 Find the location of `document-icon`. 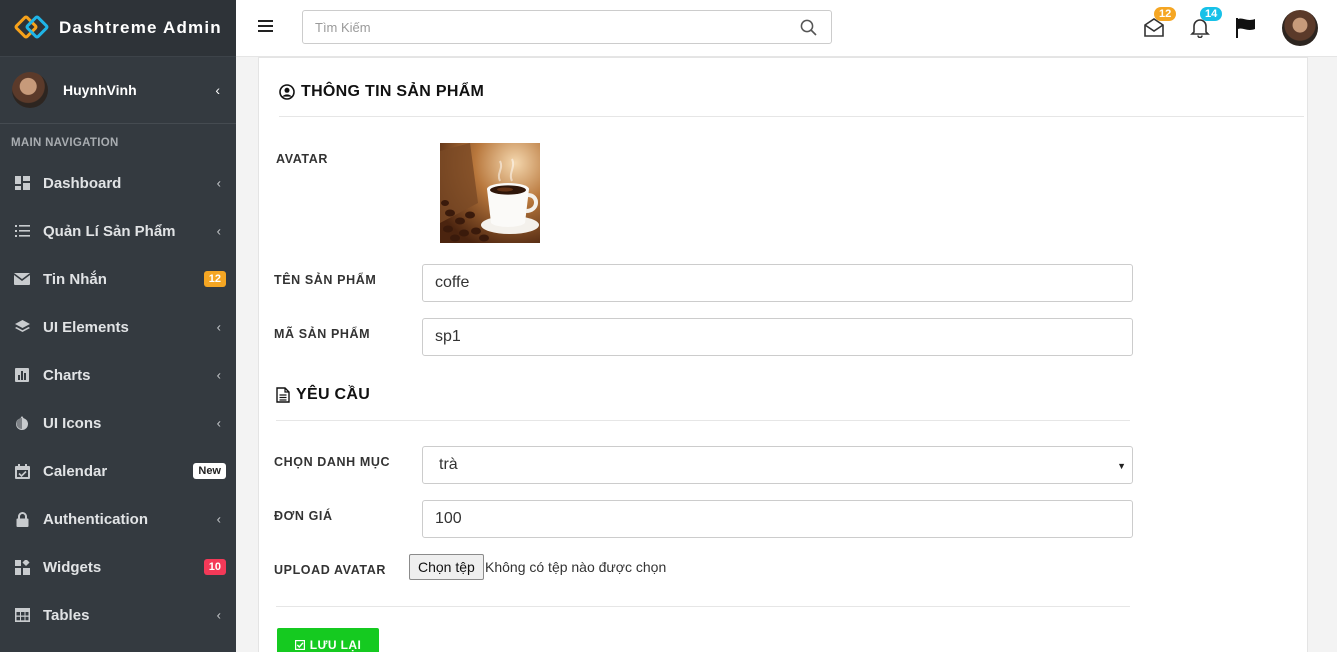

document-icon is located at coordinates (283, 395).